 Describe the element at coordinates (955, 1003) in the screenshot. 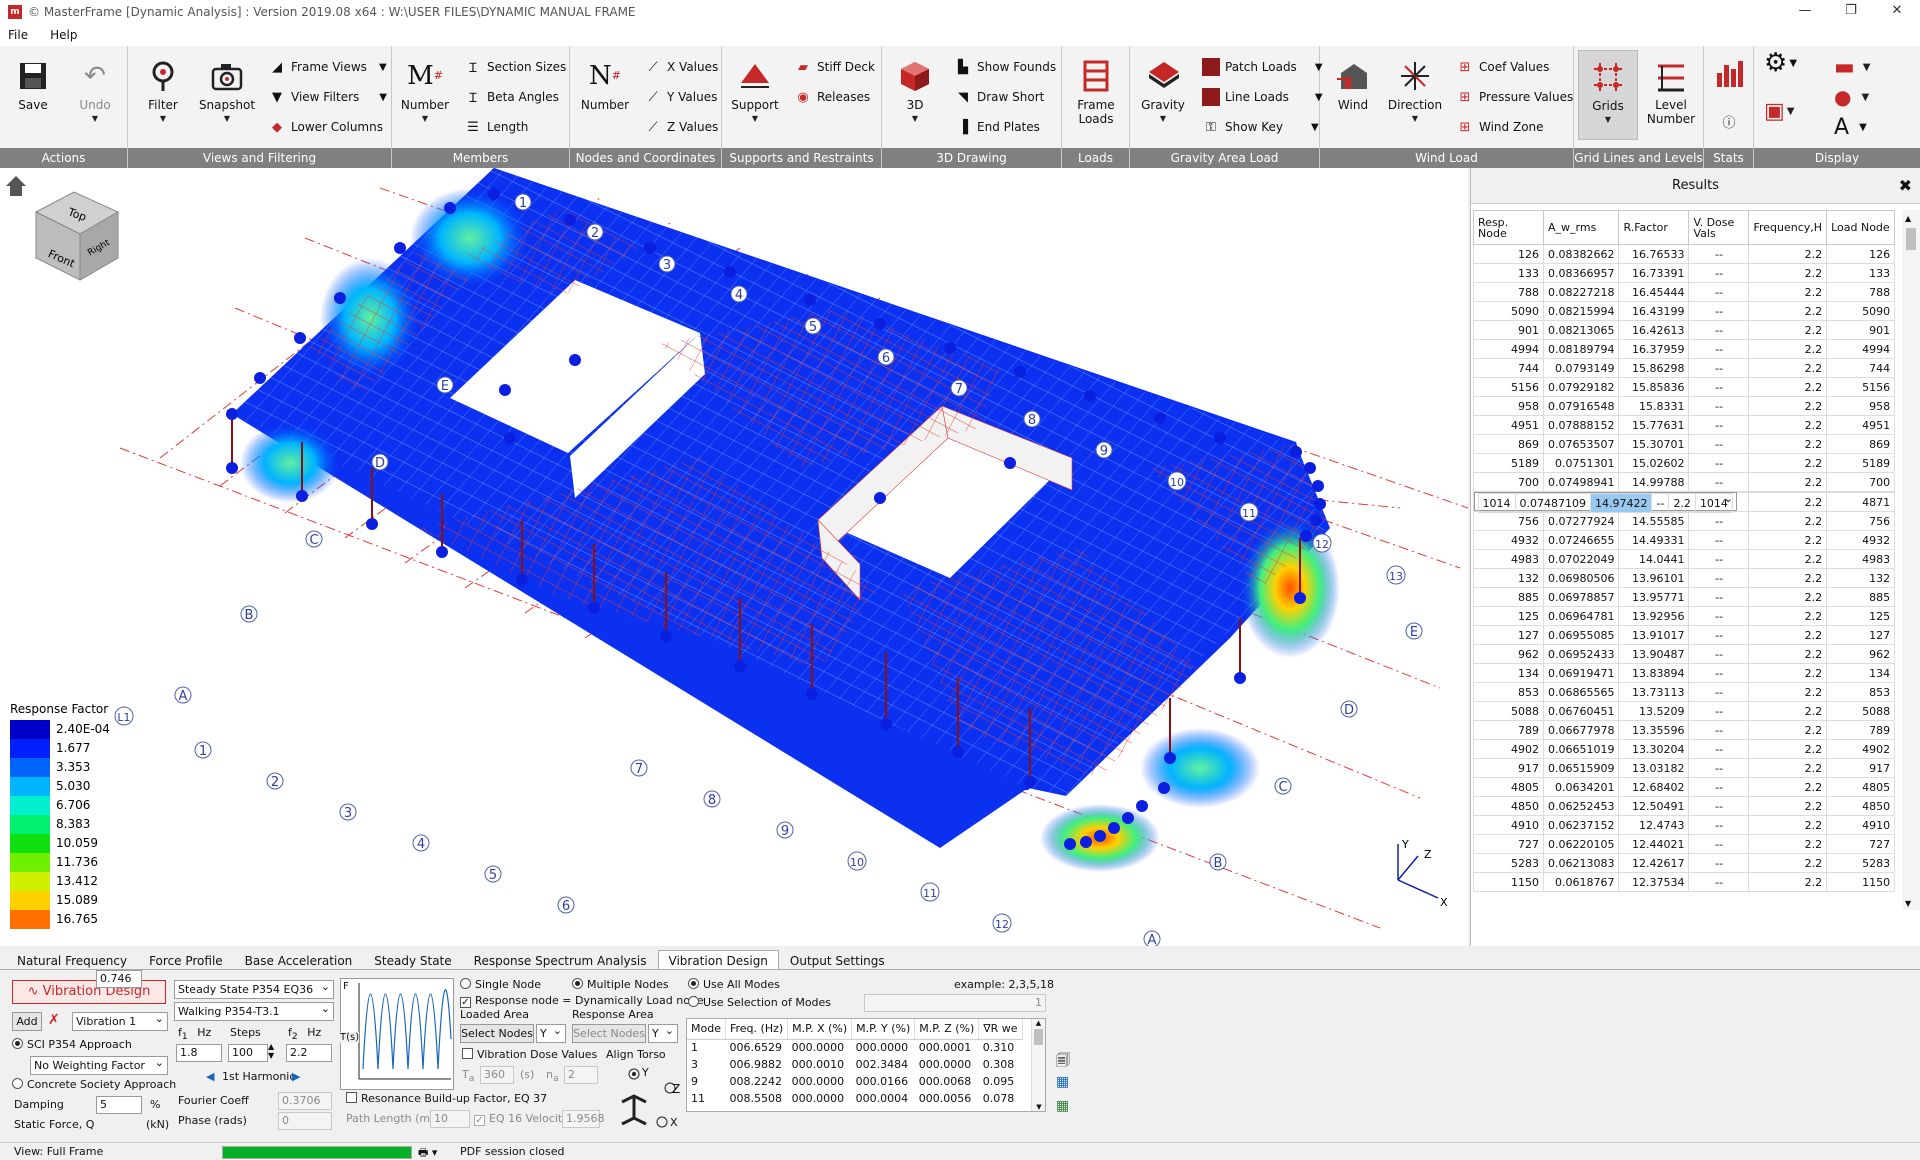

I see `modes-selection-input: 1` at that location.